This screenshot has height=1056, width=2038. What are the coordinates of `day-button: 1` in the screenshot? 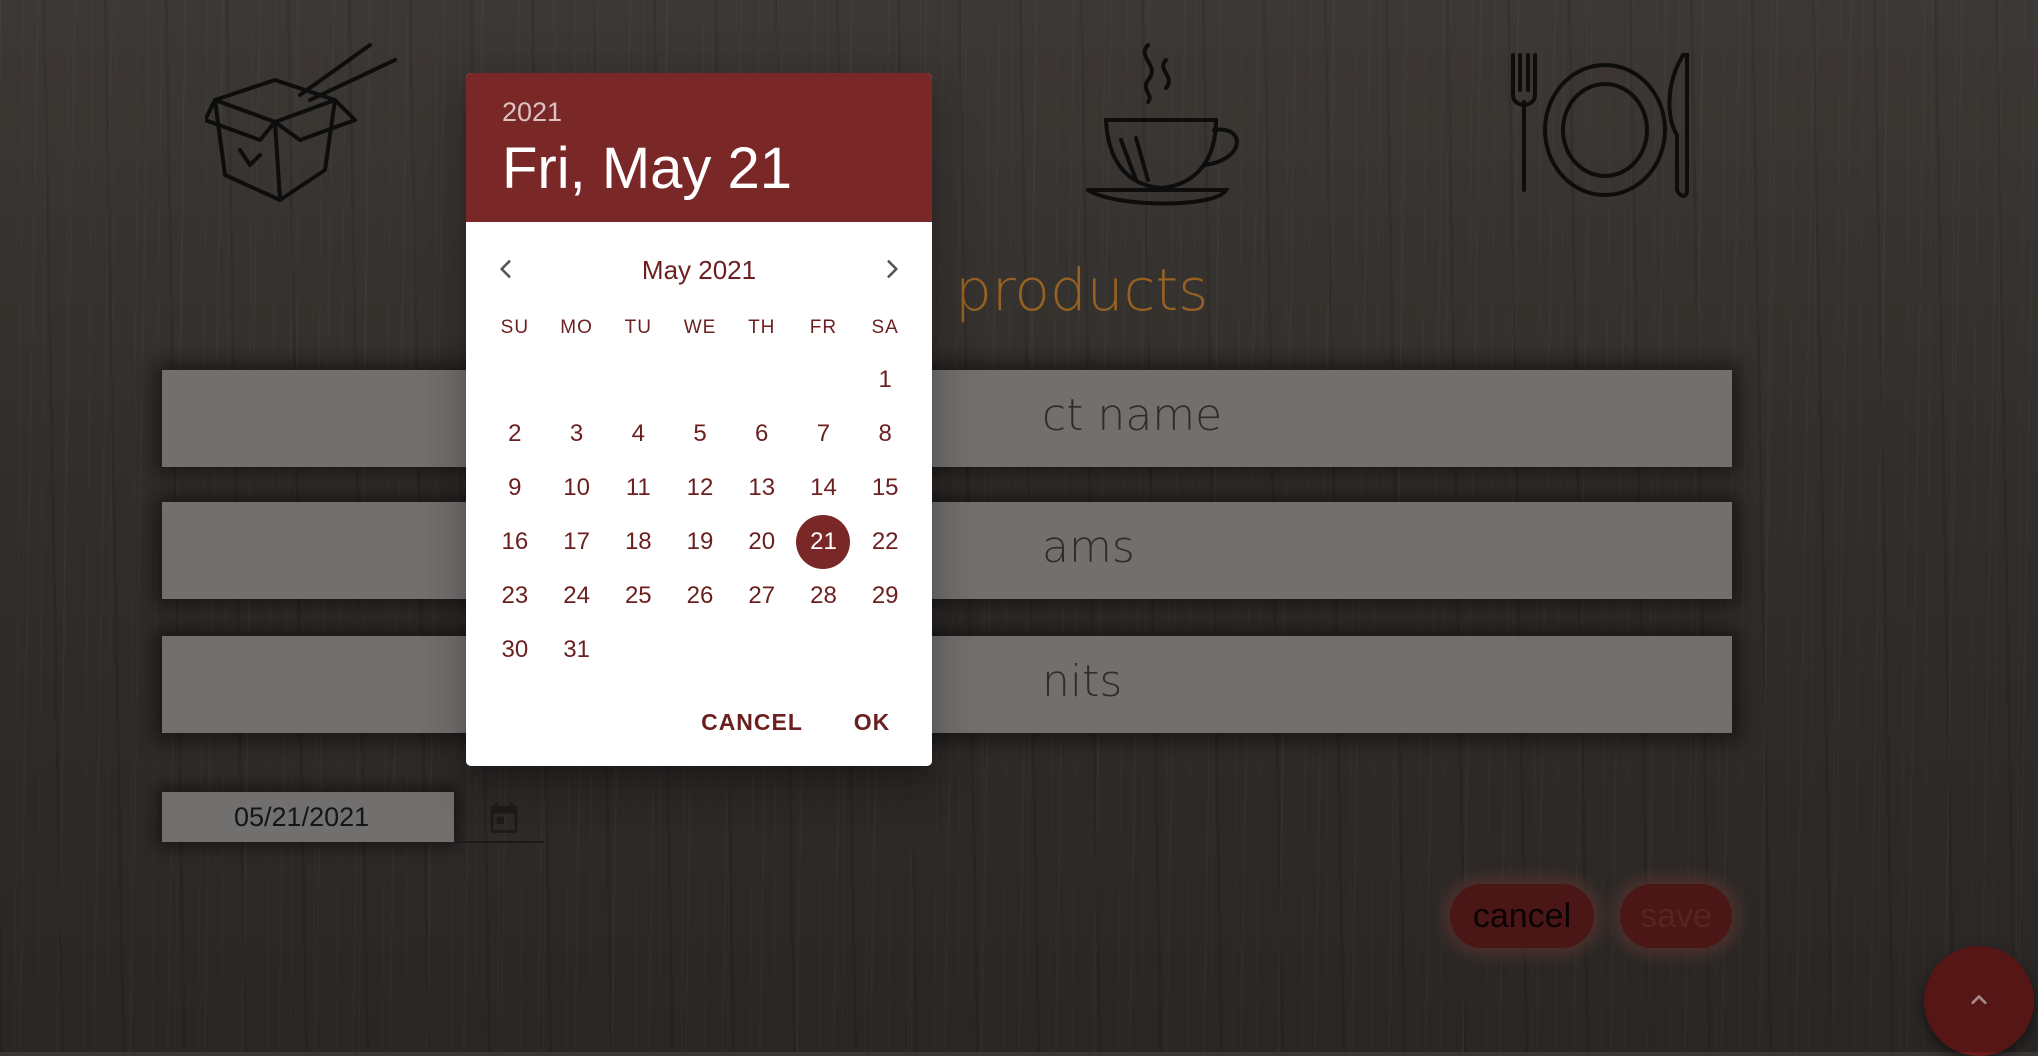 It's located at (885, 380).